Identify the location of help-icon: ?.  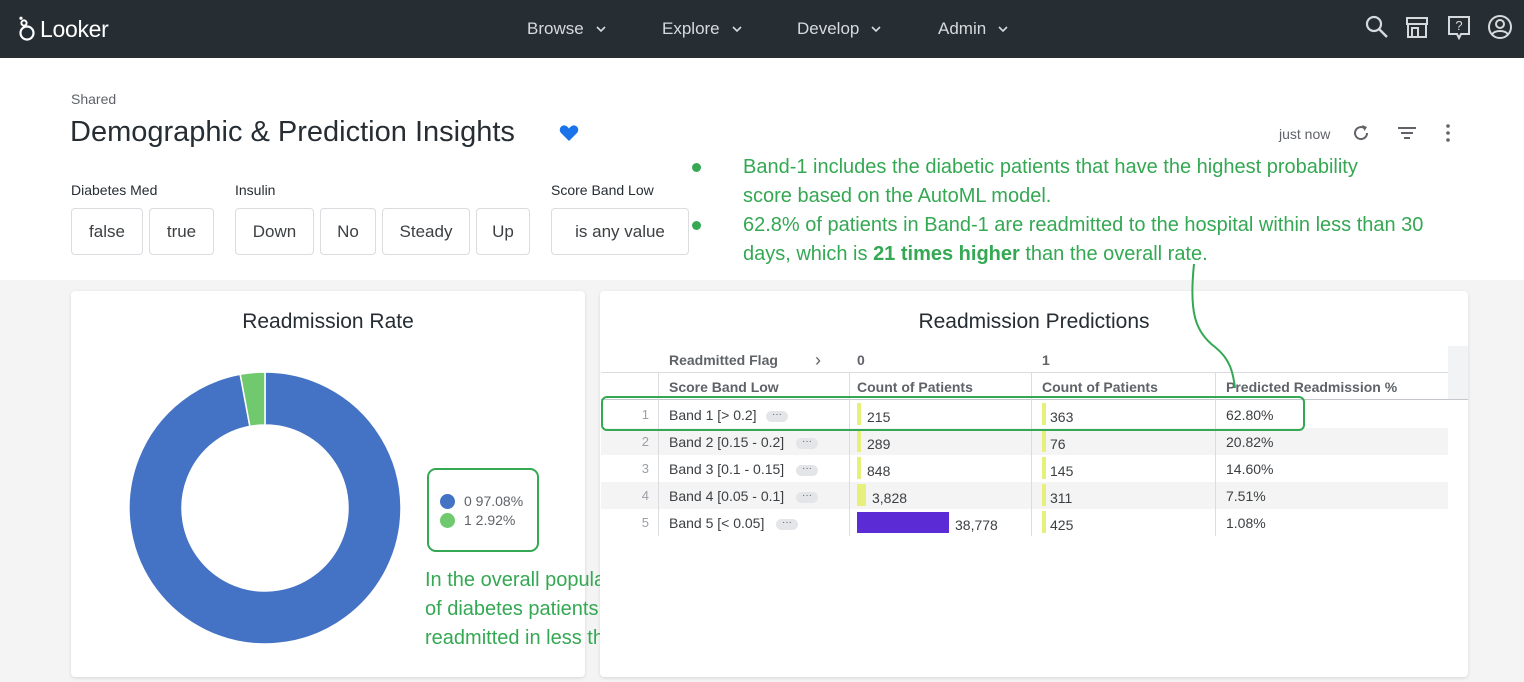
(1459, 27).